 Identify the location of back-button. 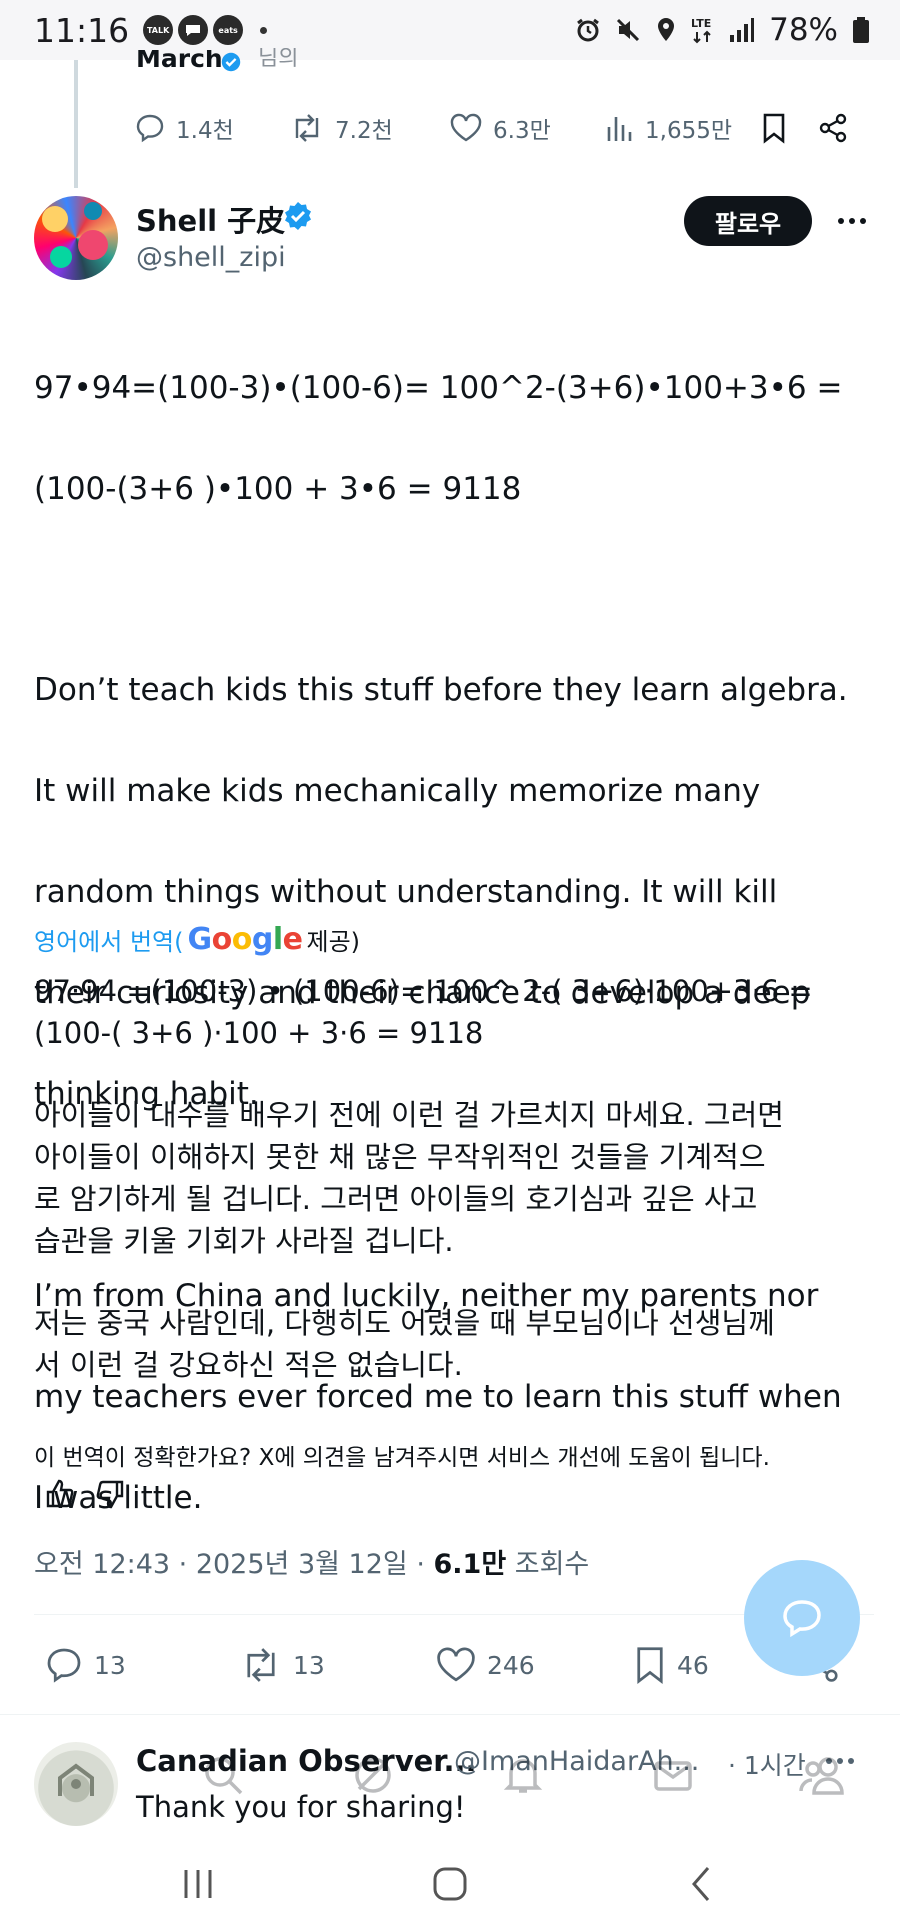
(702, 1884).